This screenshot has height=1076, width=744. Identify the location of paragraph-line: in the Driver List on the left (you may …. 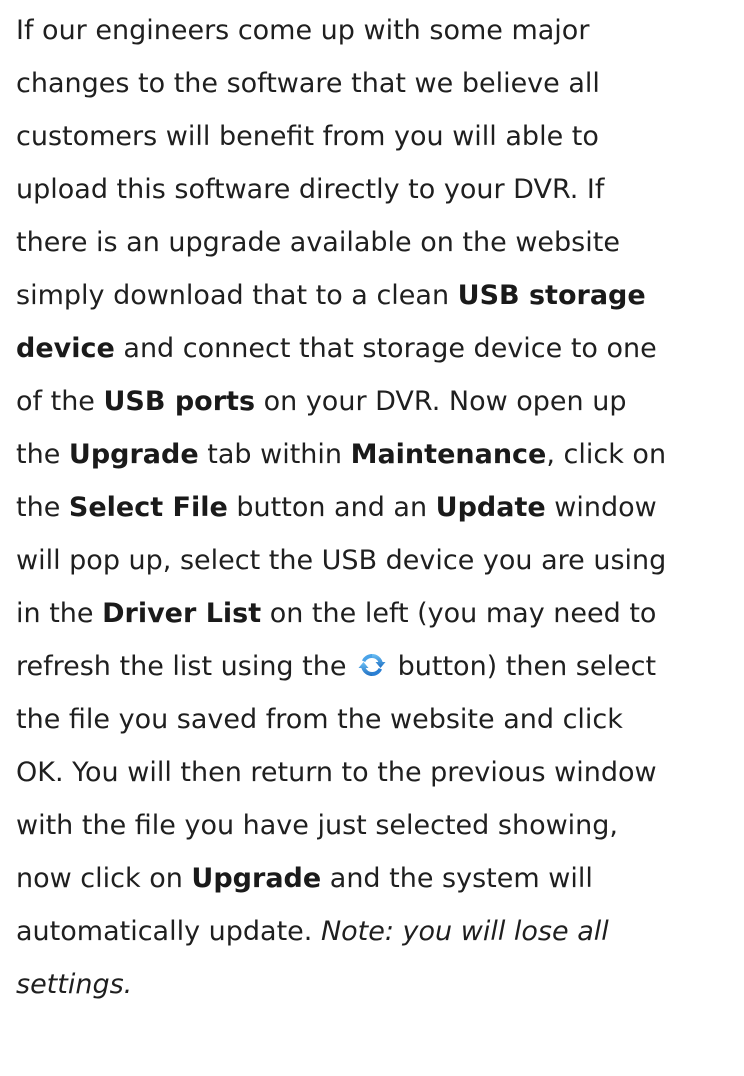
(336, 613).